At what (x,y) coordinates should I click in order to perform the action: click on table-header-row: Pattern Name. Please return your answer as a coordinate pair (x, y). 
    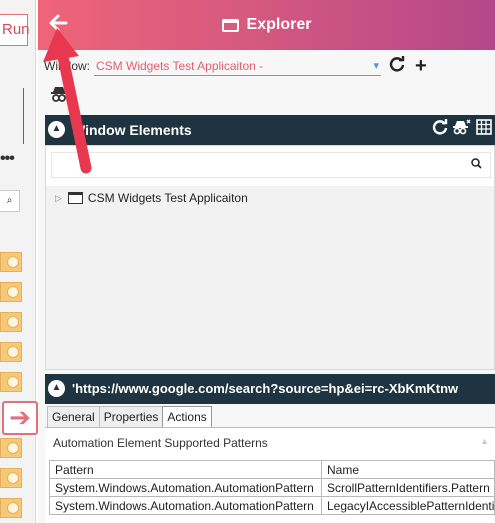
    Looking at the image, I should click on (272, 469).